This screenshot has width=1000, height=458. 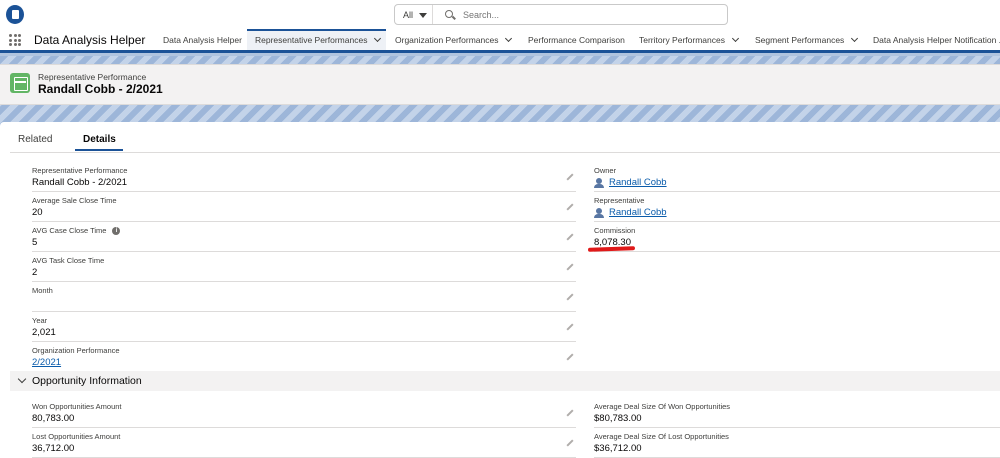 I want to click on info-icon: i, so click(x=116, y=231).